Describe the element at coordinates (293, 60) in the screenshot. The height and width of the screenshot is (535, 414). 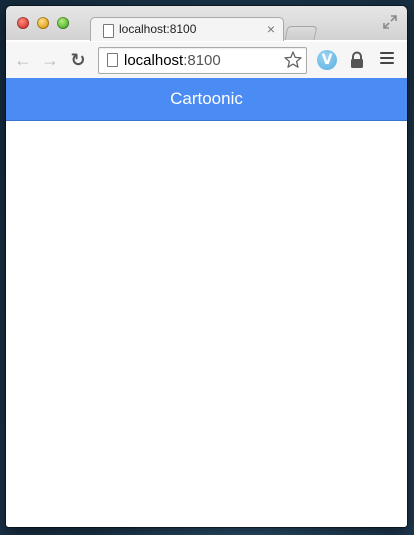
I see `bookmark-star-icon` at that location.